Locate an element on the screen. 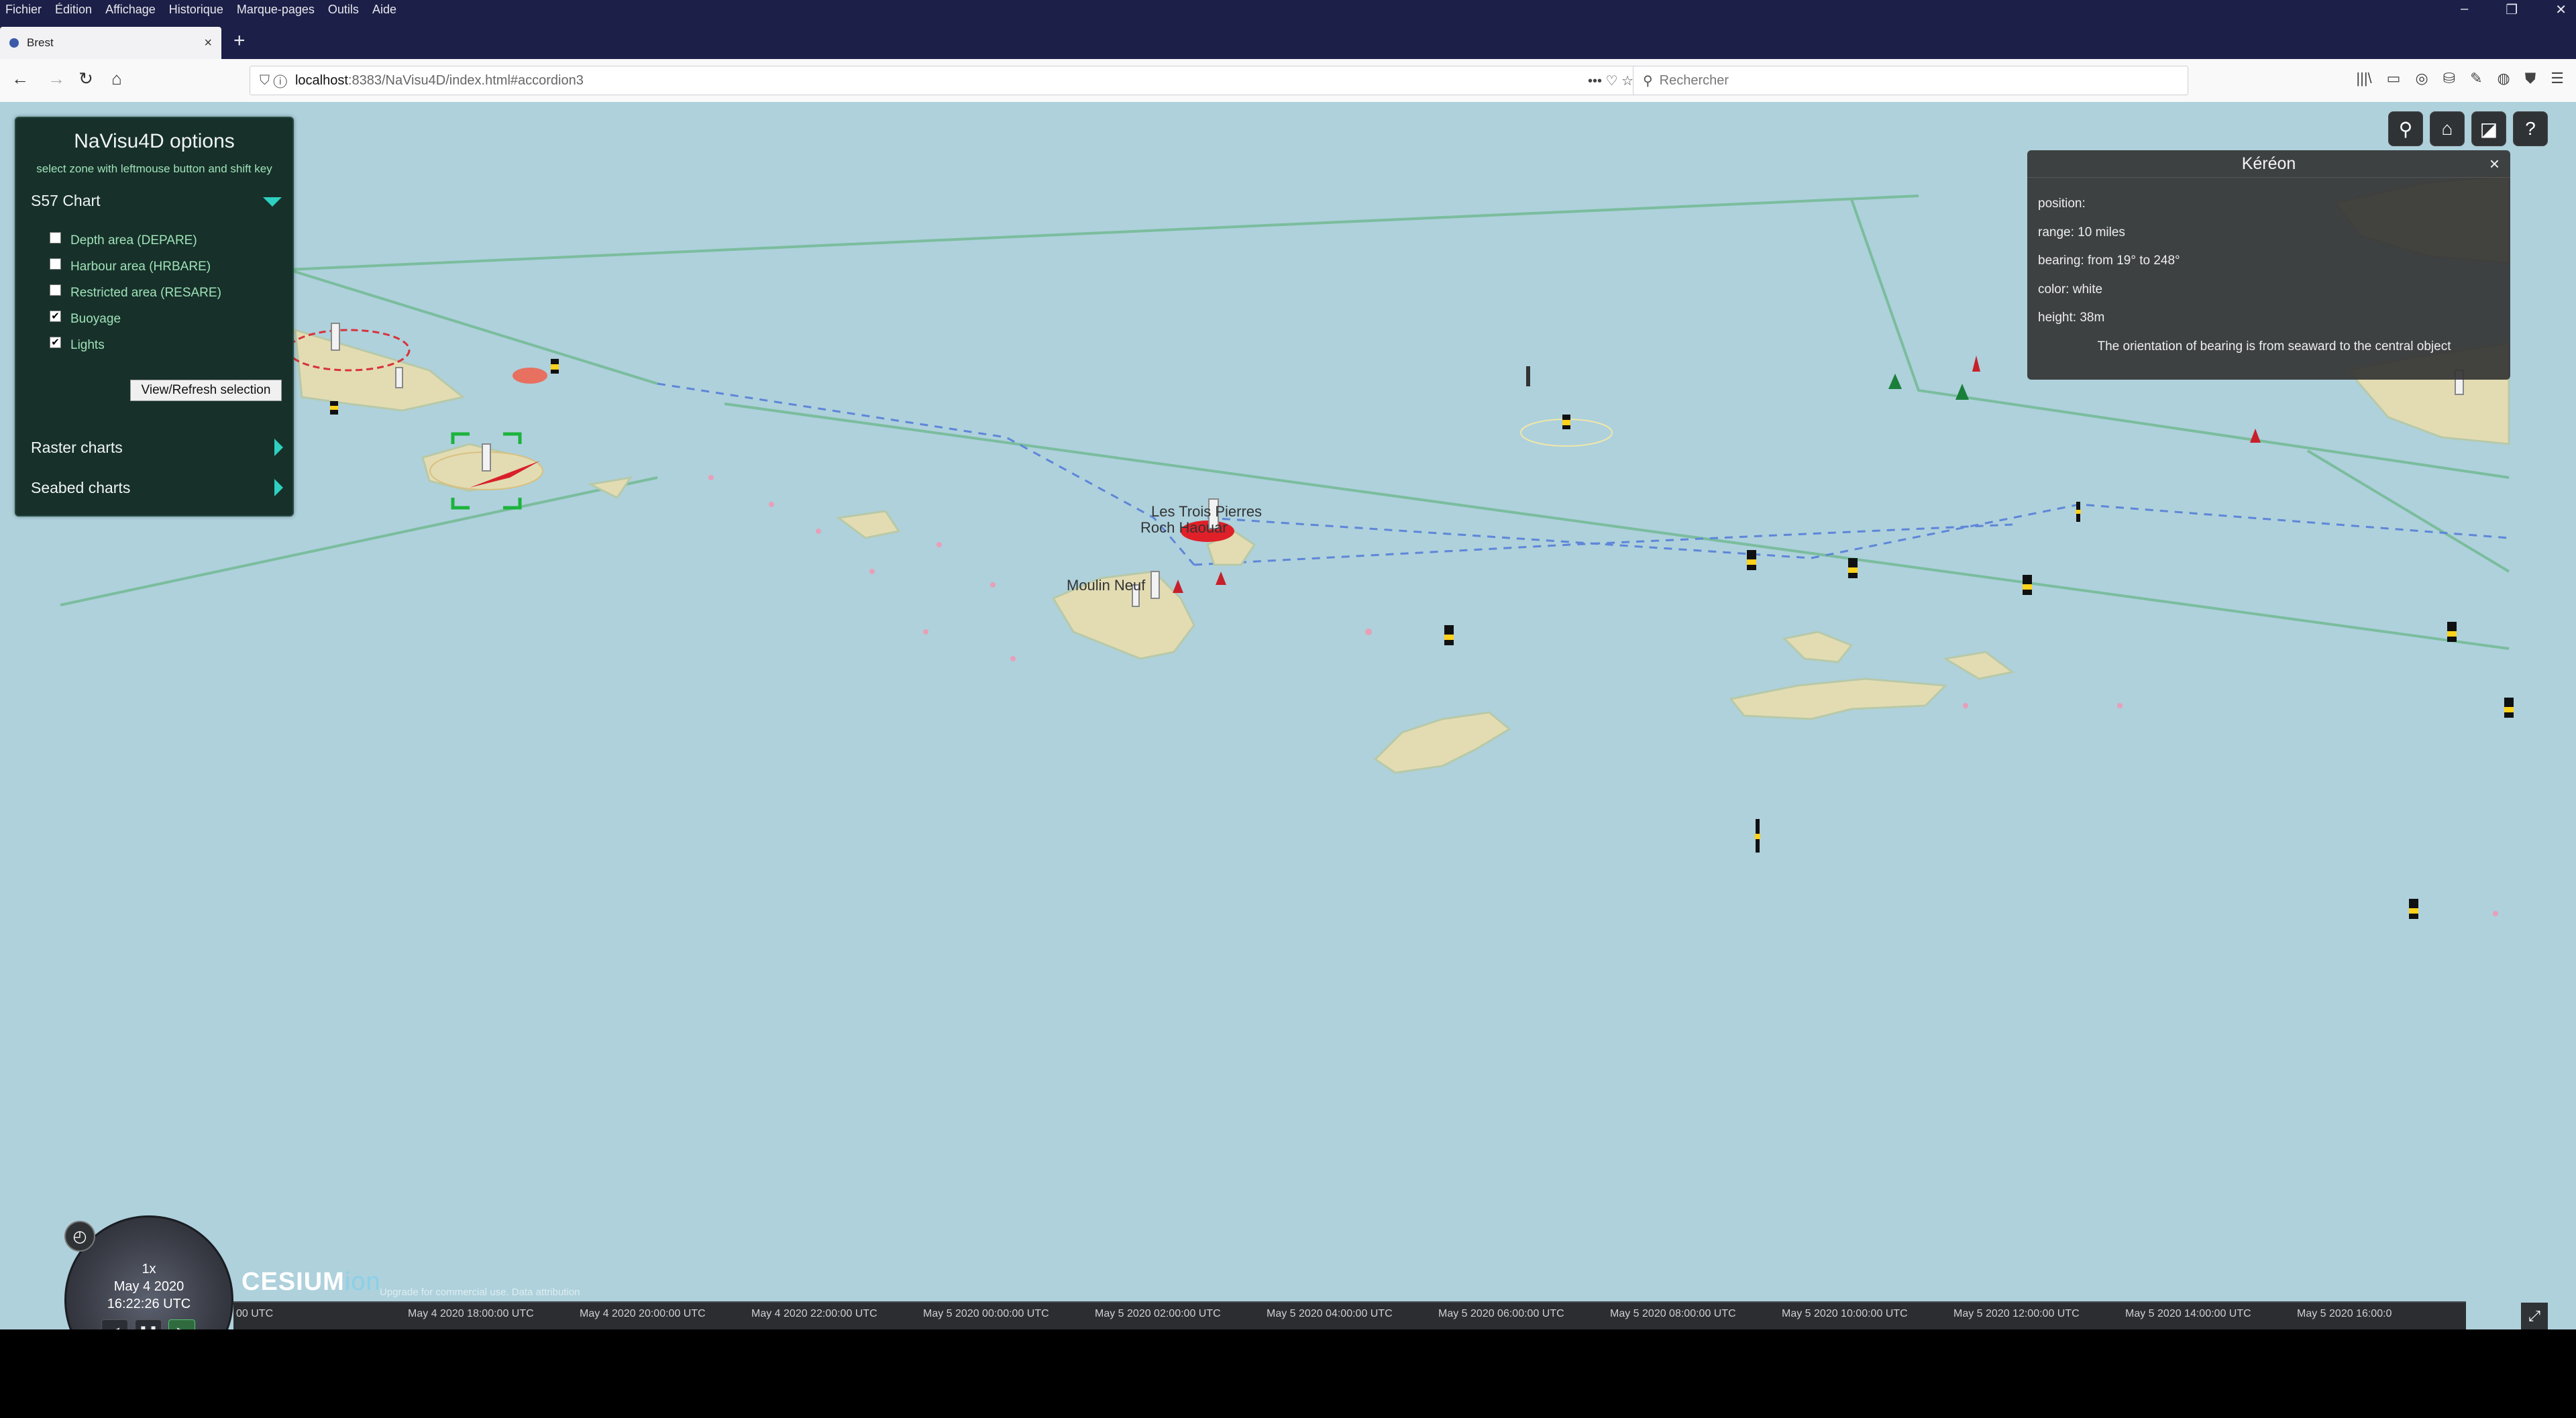 The width and height of the screenshot is (2576, 1418). menu-fichier: Fichier is located at coordinates (23, 10).